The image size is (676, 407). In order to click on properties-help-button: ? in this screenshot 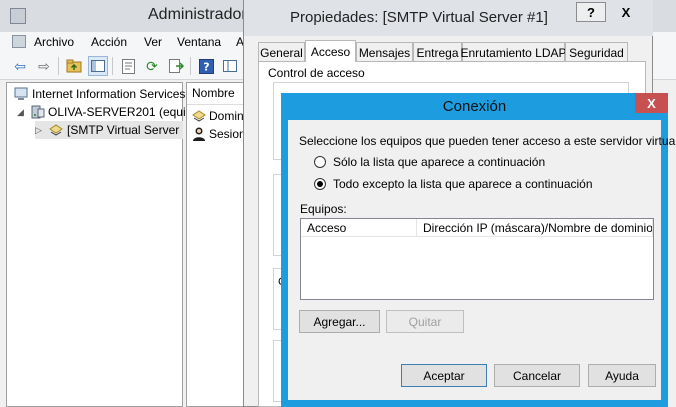, I will do `click(591, 12)`.